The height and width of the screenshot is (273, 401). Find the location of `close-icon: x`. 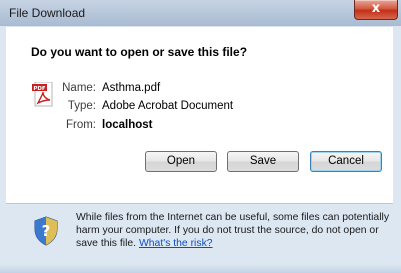

close-icon: x is located at coordinates (376, 8).